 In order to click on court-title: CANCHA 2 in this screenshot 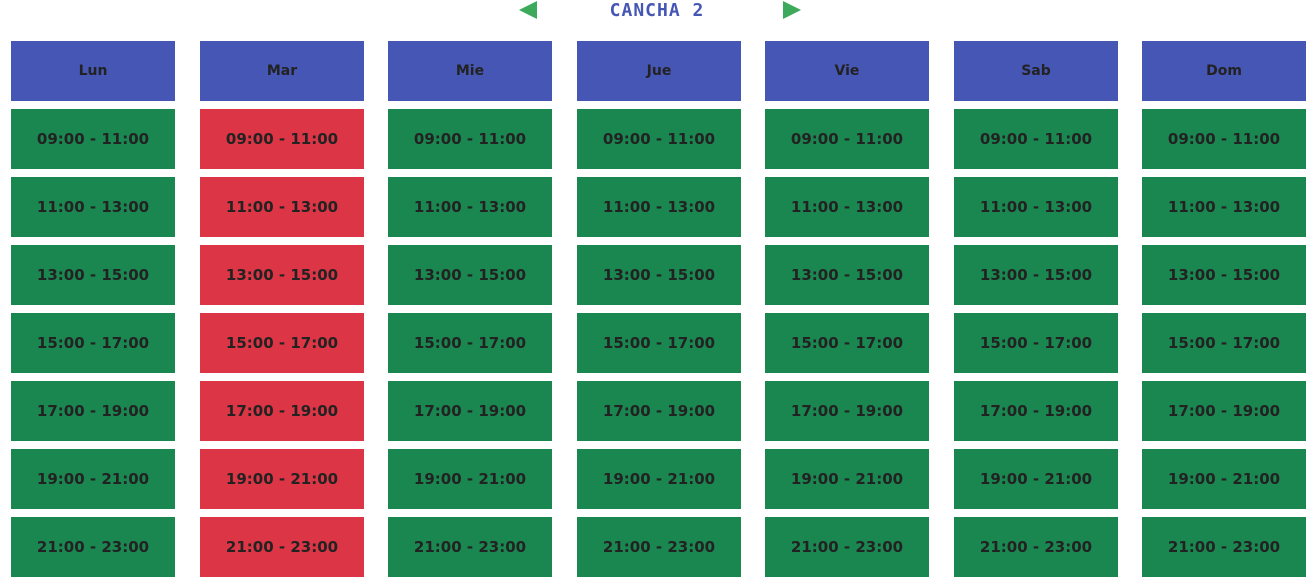, I will do `click(657, 10)`.